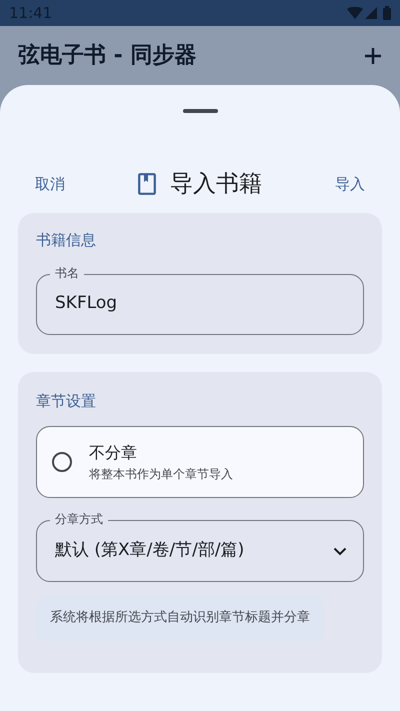 The height and width of the screenshot is (711, 400). I want to click on chevron-down-icon, so click(340, 551).